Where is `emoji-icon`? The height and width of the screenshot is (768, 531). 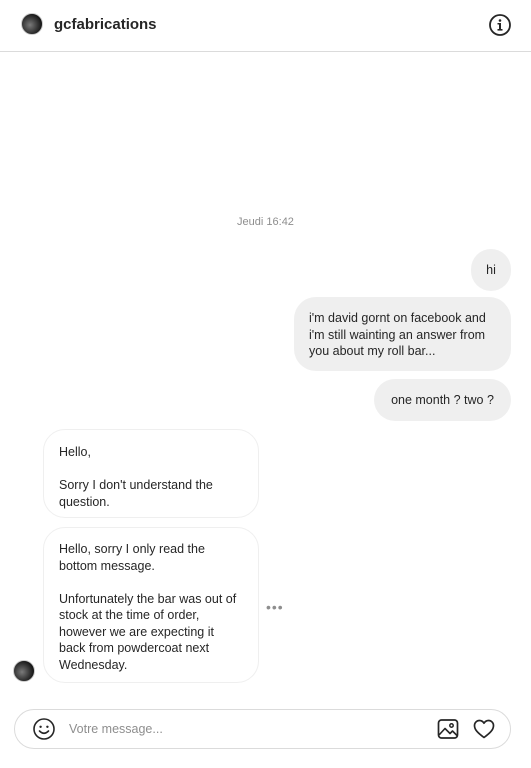
emoji-icon is located at coordinates (44, 729).